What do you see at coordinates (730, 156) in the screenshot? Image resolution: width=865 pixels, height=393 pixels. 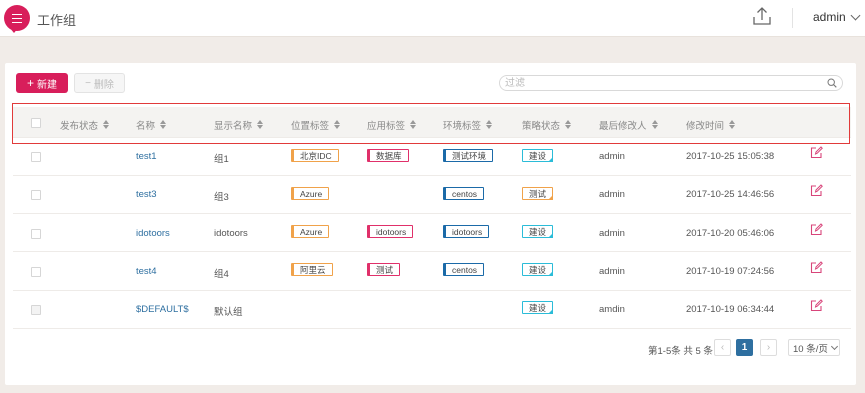 I see `modified-time: 2017-10-25 15:05:38` at bounding box center [730, 156].